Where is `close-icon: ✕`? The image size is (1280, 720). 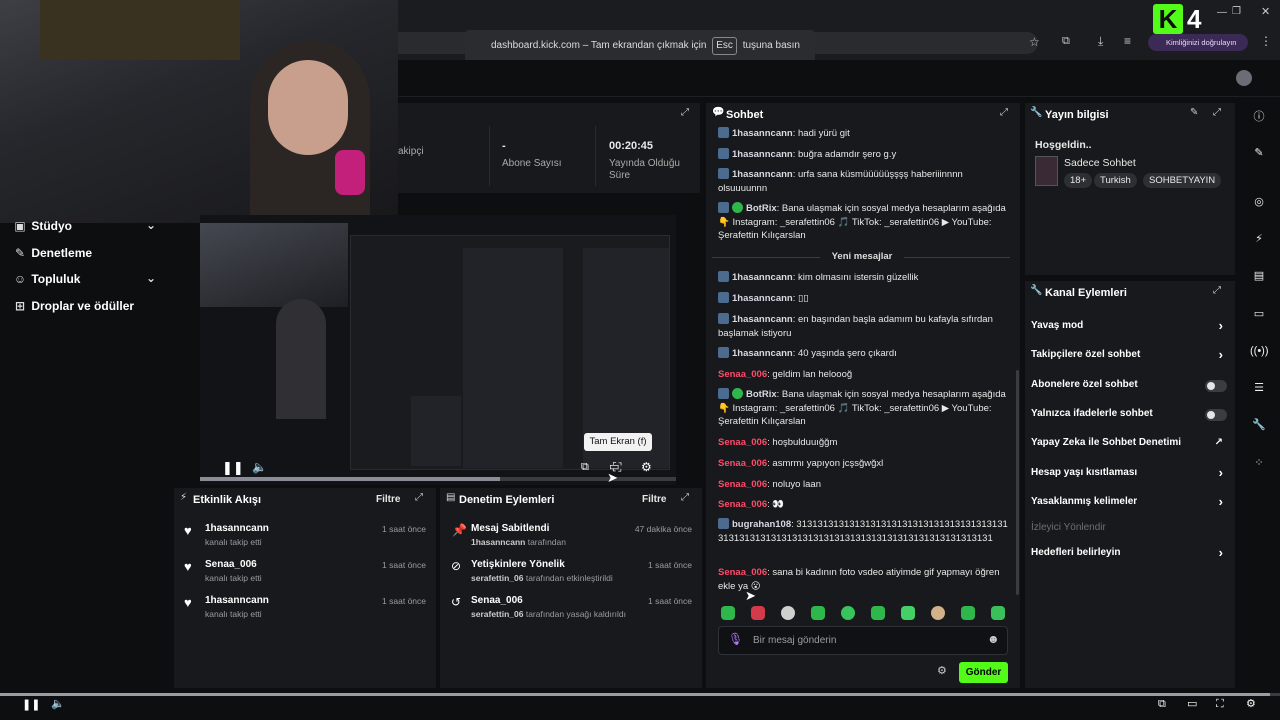
close-icon: ✕ is located at coordinates (1265, 12).